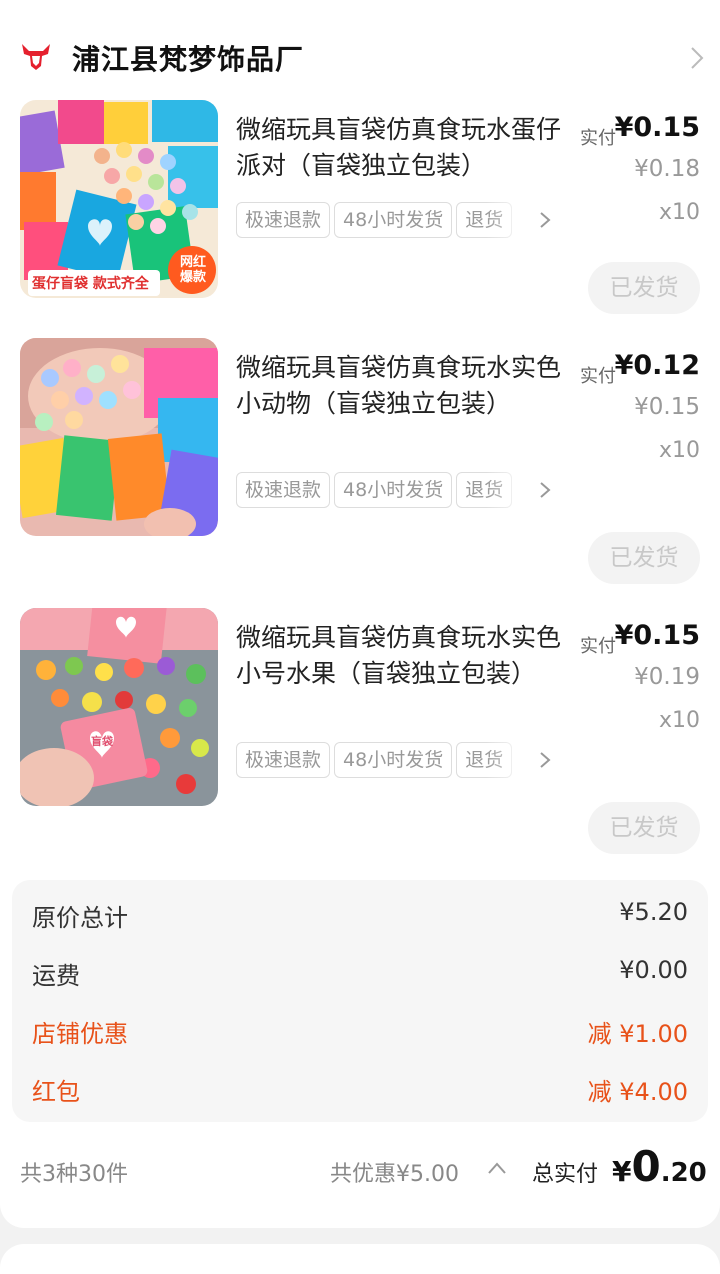 This screenshot has width=720, height=1274. Describe the element at coordinates (360, 1030) in the screenshot. I see `shop-discount-row: 店铺优惠 减 ¥1.00` at that location.